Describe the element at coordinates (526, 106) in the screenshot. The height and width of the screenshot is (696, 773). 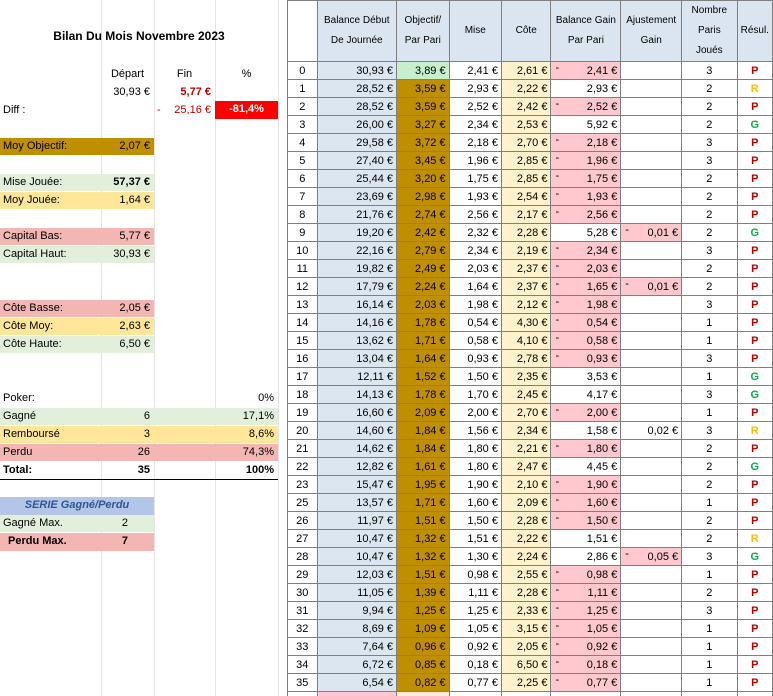
I see `cote-cell: 2,42 €` at that location.